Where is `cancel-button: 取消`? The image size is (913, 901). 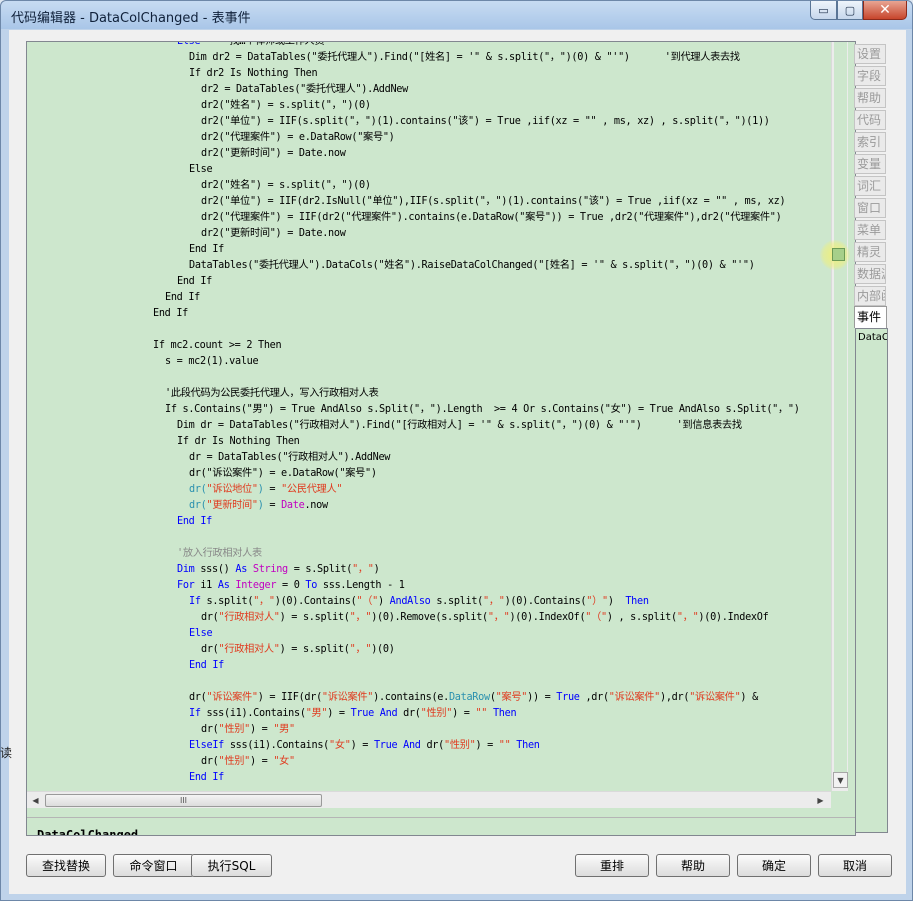
cancel-button: 取消 is located at coordinates (855, 865).